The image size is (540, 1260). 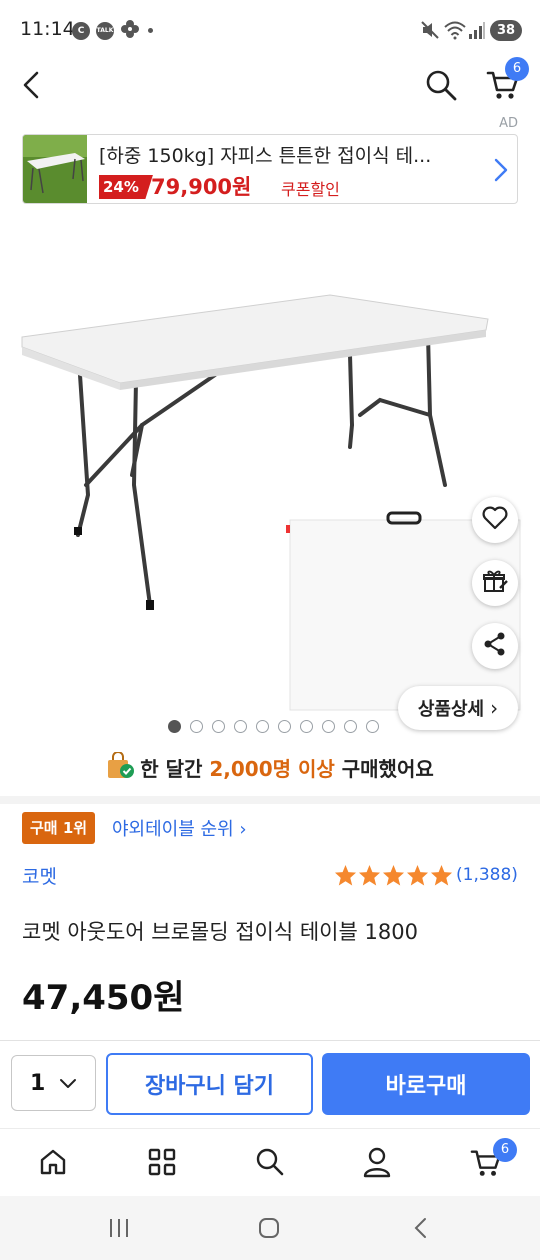 I want to click on back-nav-icon, so click(x=420, y=1230).